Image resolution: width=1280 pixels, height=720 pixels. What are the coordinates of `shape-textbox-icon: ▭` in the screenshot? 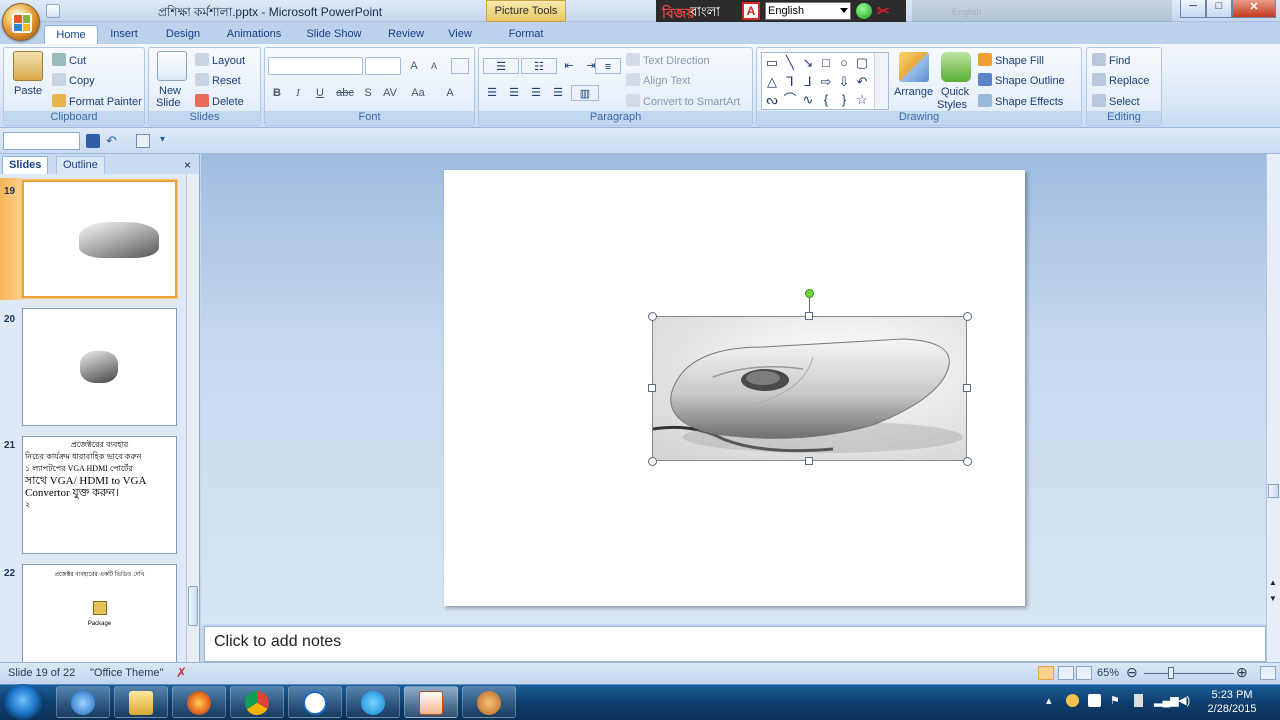 It's located at (772, 63).